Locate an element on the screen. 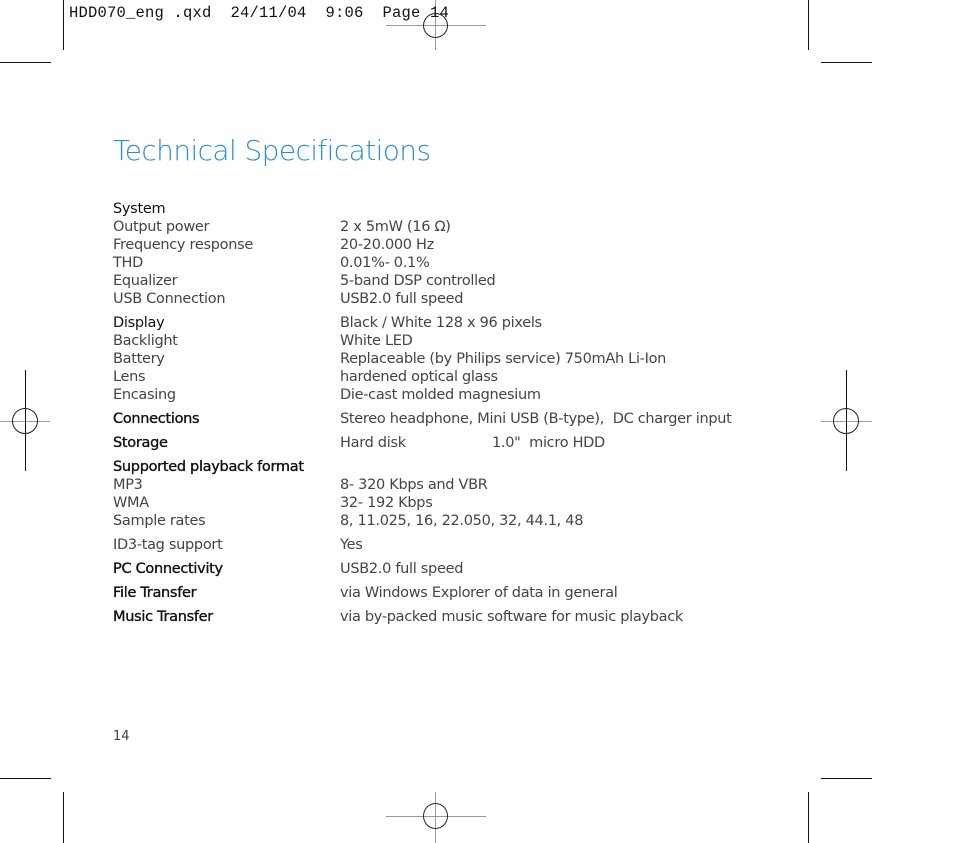 This screenshot has height=843, width=954. spec-row: Equalizer 5-band DSP controlled is located at coordinates (463, 281).